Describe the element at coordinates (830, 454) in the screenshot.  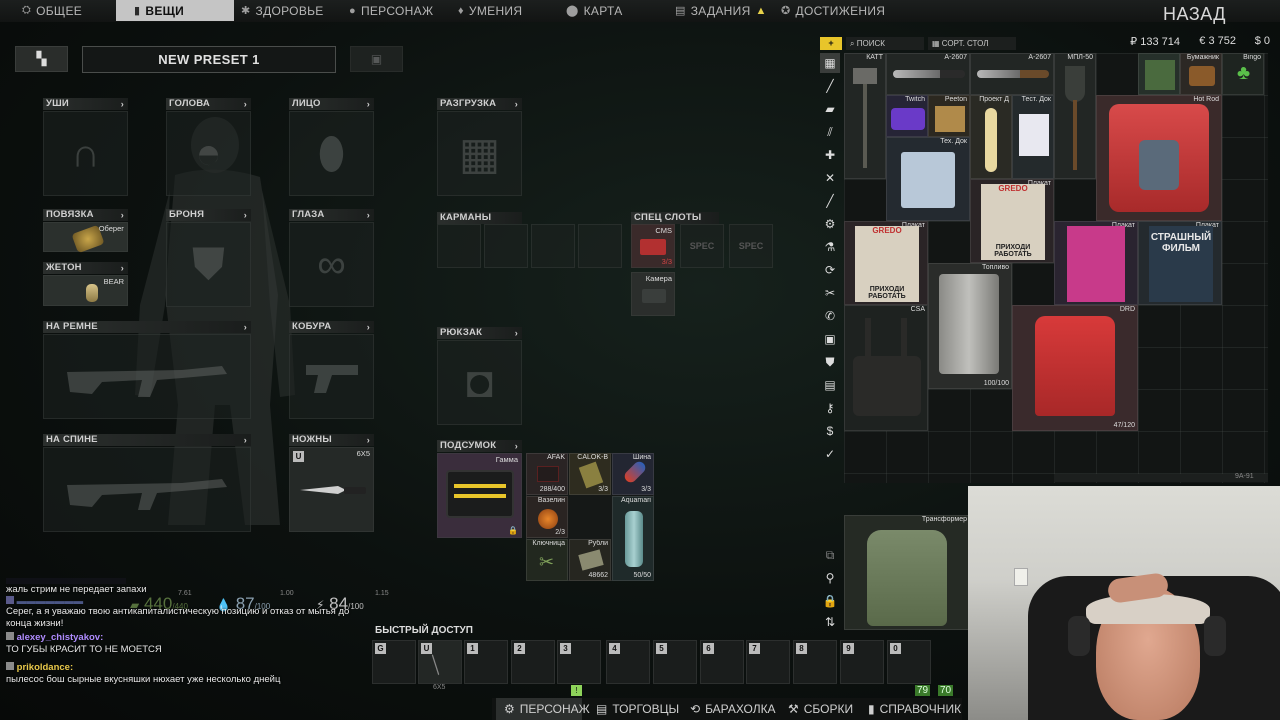
I see `filter-quest-button: ✓` at that location.